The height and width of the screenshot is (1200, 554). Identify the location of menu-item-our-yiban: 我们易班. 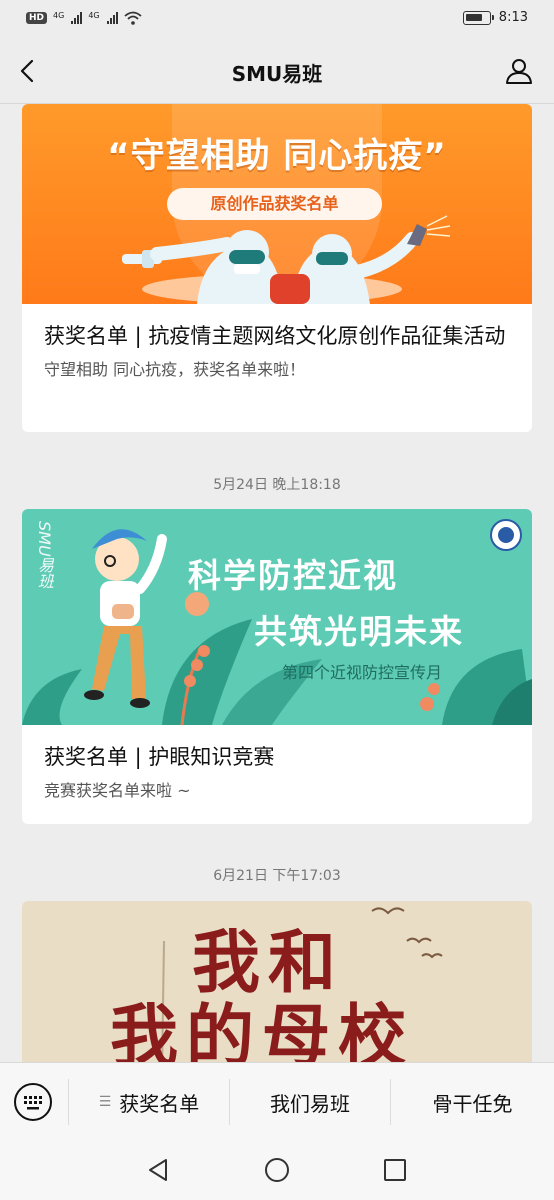
(310, 1102).